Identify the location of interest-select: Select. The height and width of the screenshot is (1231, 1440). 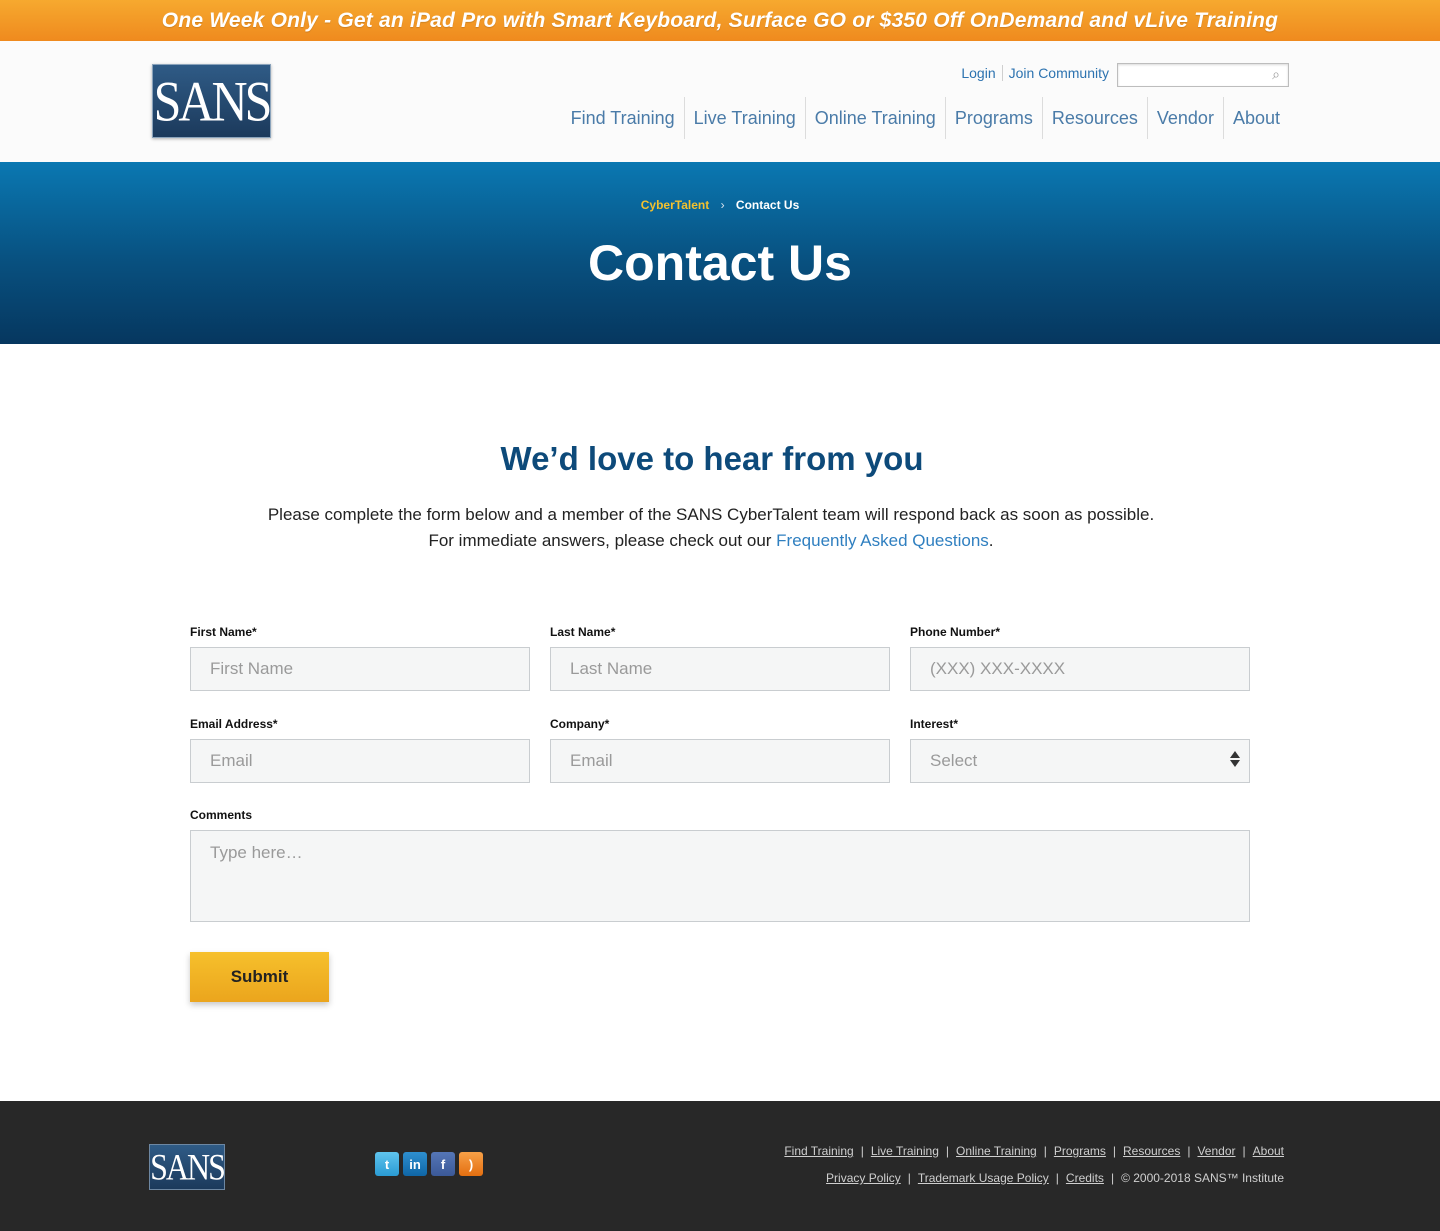
(1080, 761).